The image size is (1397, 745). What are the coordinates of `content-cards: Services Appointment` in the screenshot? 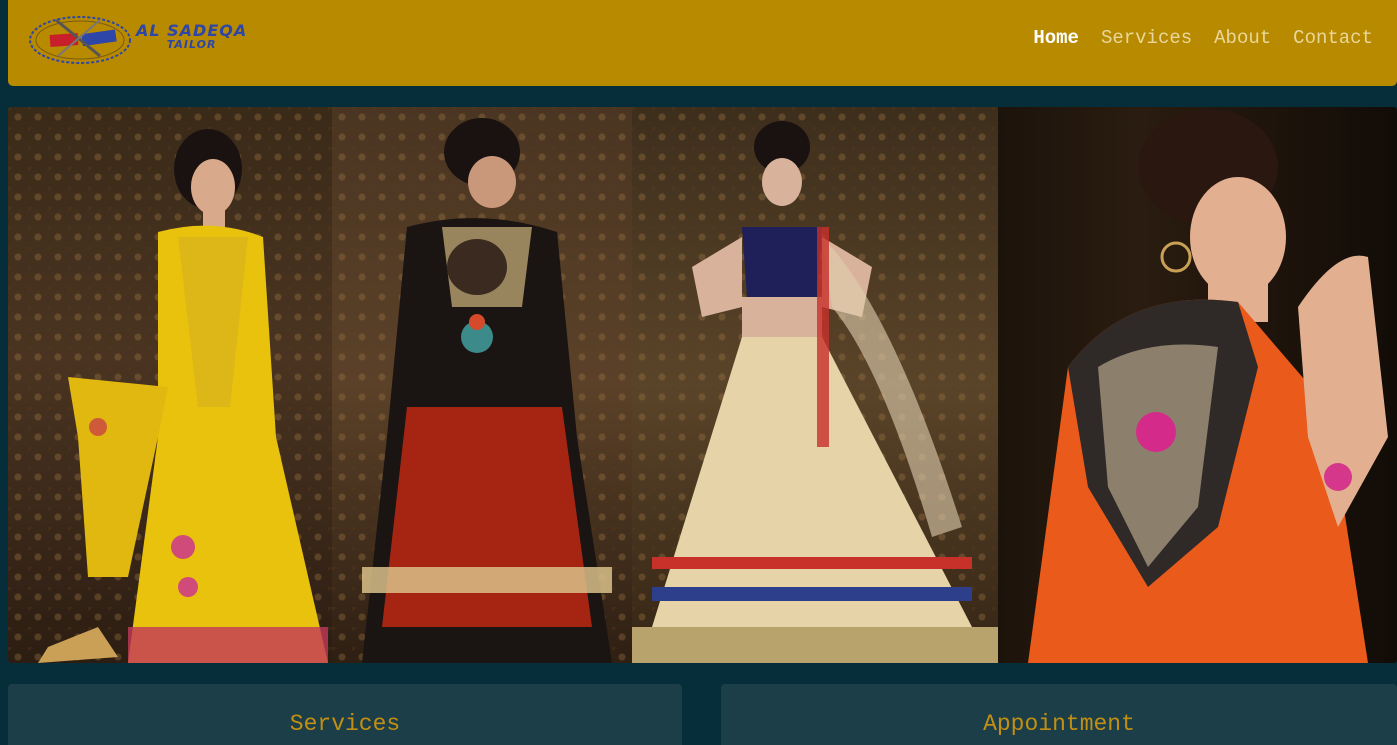 It's located at (702, 714).